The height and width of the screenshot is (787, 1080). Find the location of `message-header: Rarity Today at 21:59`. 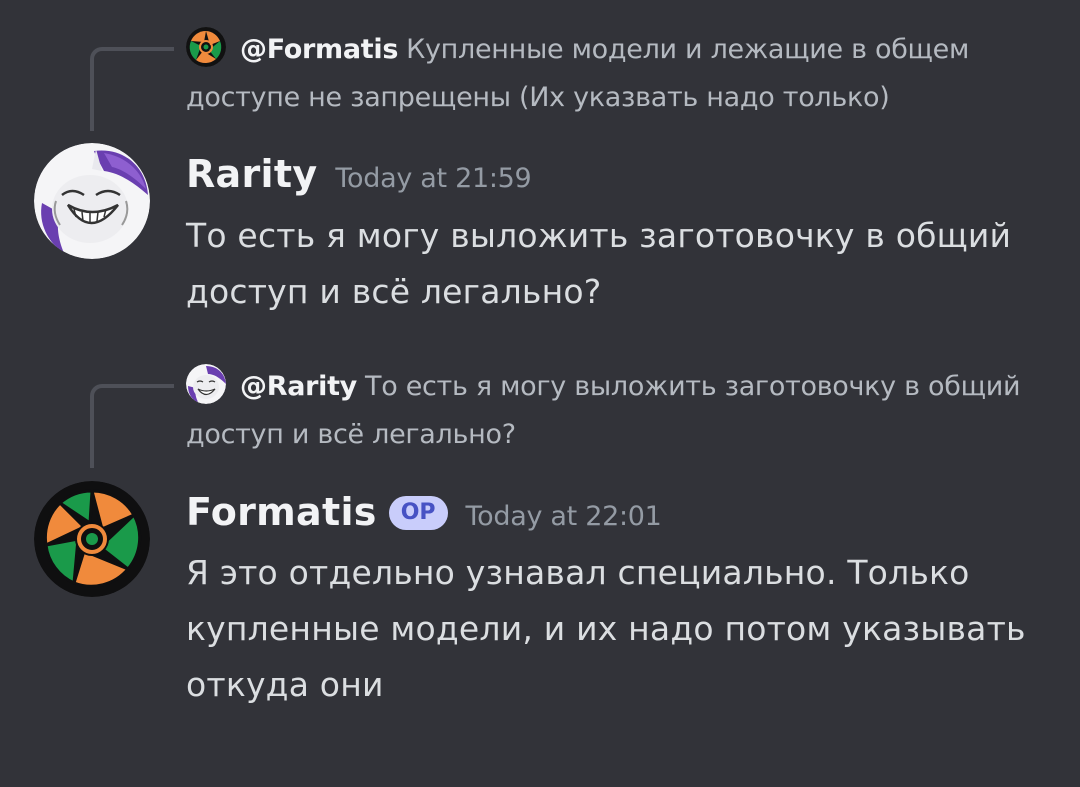

message-header: Rarity Today at 21:59 is located at coordinates (359, 174).